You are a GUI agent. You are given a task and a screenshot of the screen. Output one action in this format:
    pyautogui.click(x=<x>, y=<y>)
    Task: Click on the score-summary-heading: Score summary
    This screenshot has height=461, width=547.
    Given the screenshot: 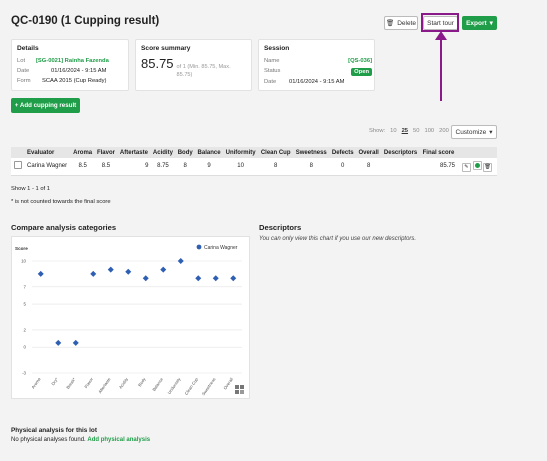 What is the action you would take?
    pyautogui.click(x=166, y=48)
    